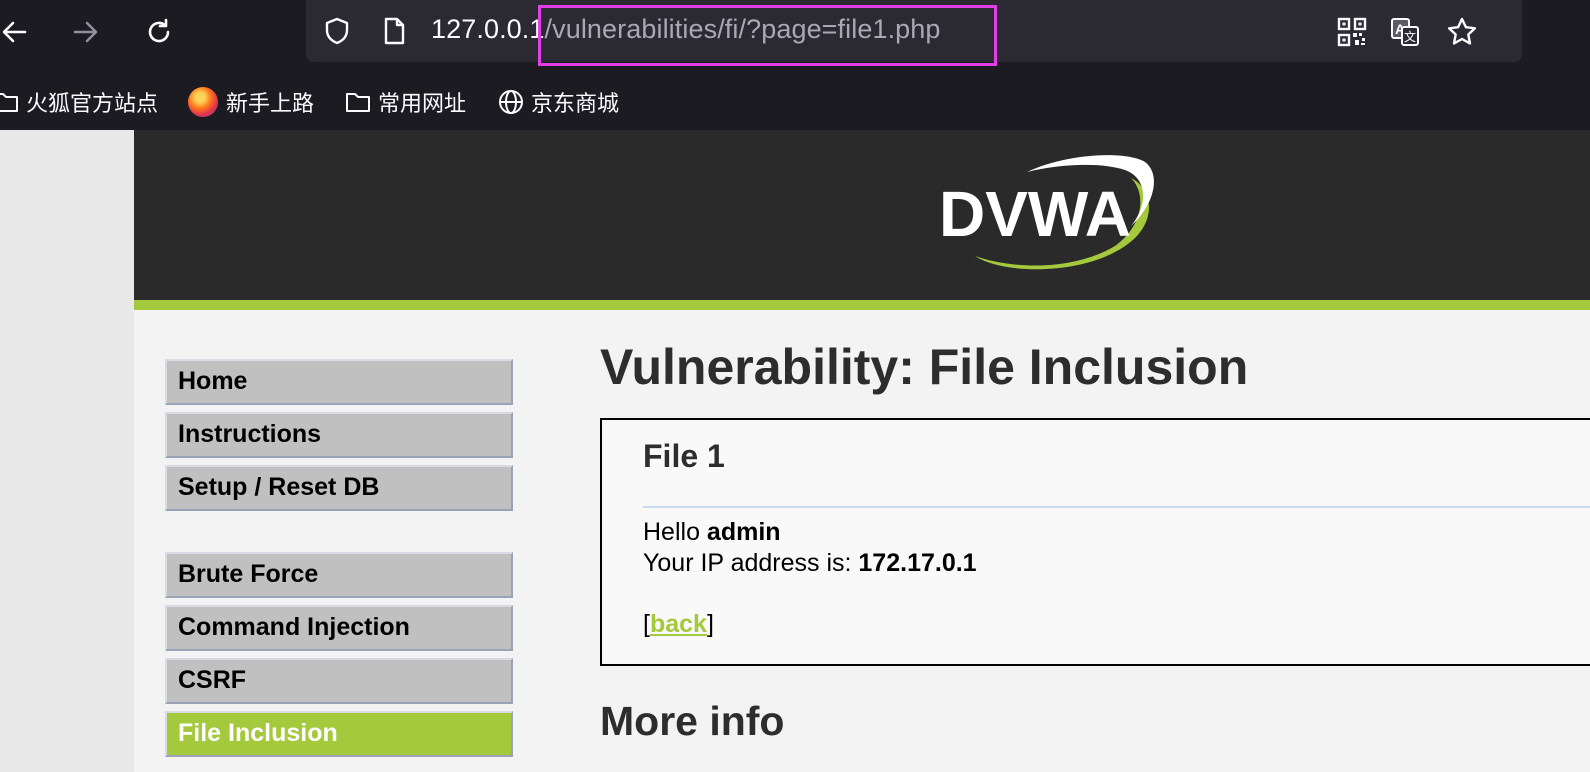  Describe the element at coordinates (16, 32) in the screenshot. I see `back-arrow-icon` at that location.